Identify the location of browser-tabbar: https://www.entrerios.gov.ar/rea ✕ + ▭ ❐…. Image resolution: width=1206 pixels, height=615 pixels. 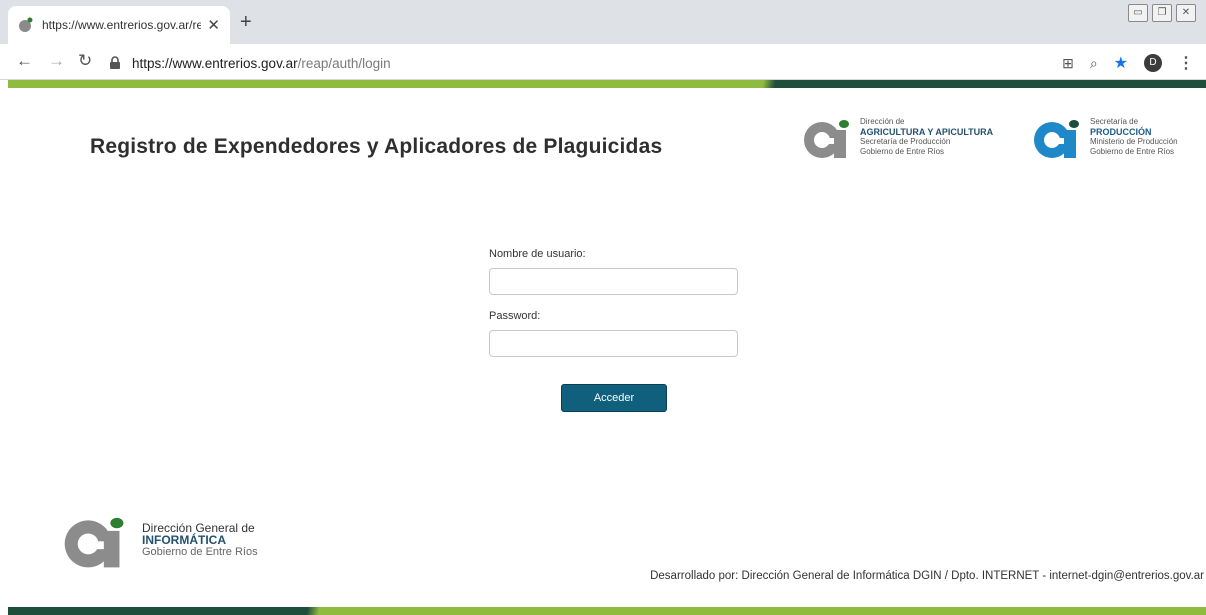
(603, 22).